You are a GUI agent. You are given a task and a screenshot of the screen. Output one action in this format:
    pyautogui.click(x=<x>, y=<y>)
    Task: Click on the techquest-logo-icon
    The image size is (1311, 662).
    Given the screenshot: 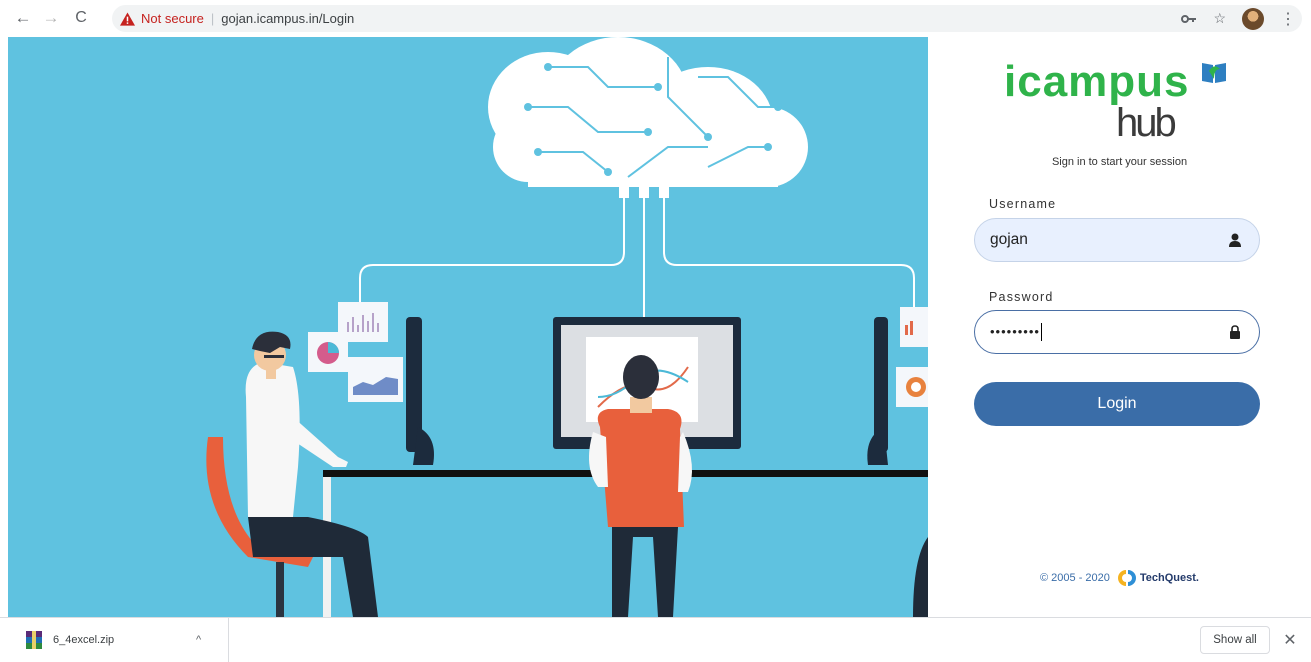 What is the action you would take?
    pyautogui.click(x=1126, y=578)
    